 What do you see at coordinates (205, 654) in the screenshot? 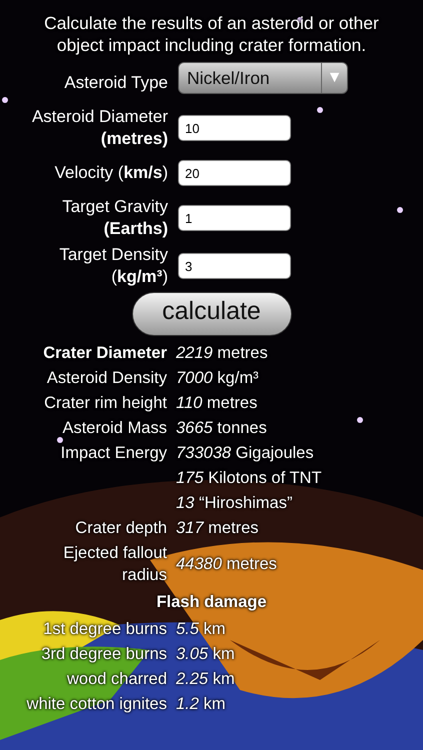
I see `result-value: 3.05 km` at bounding box center [205, 654].